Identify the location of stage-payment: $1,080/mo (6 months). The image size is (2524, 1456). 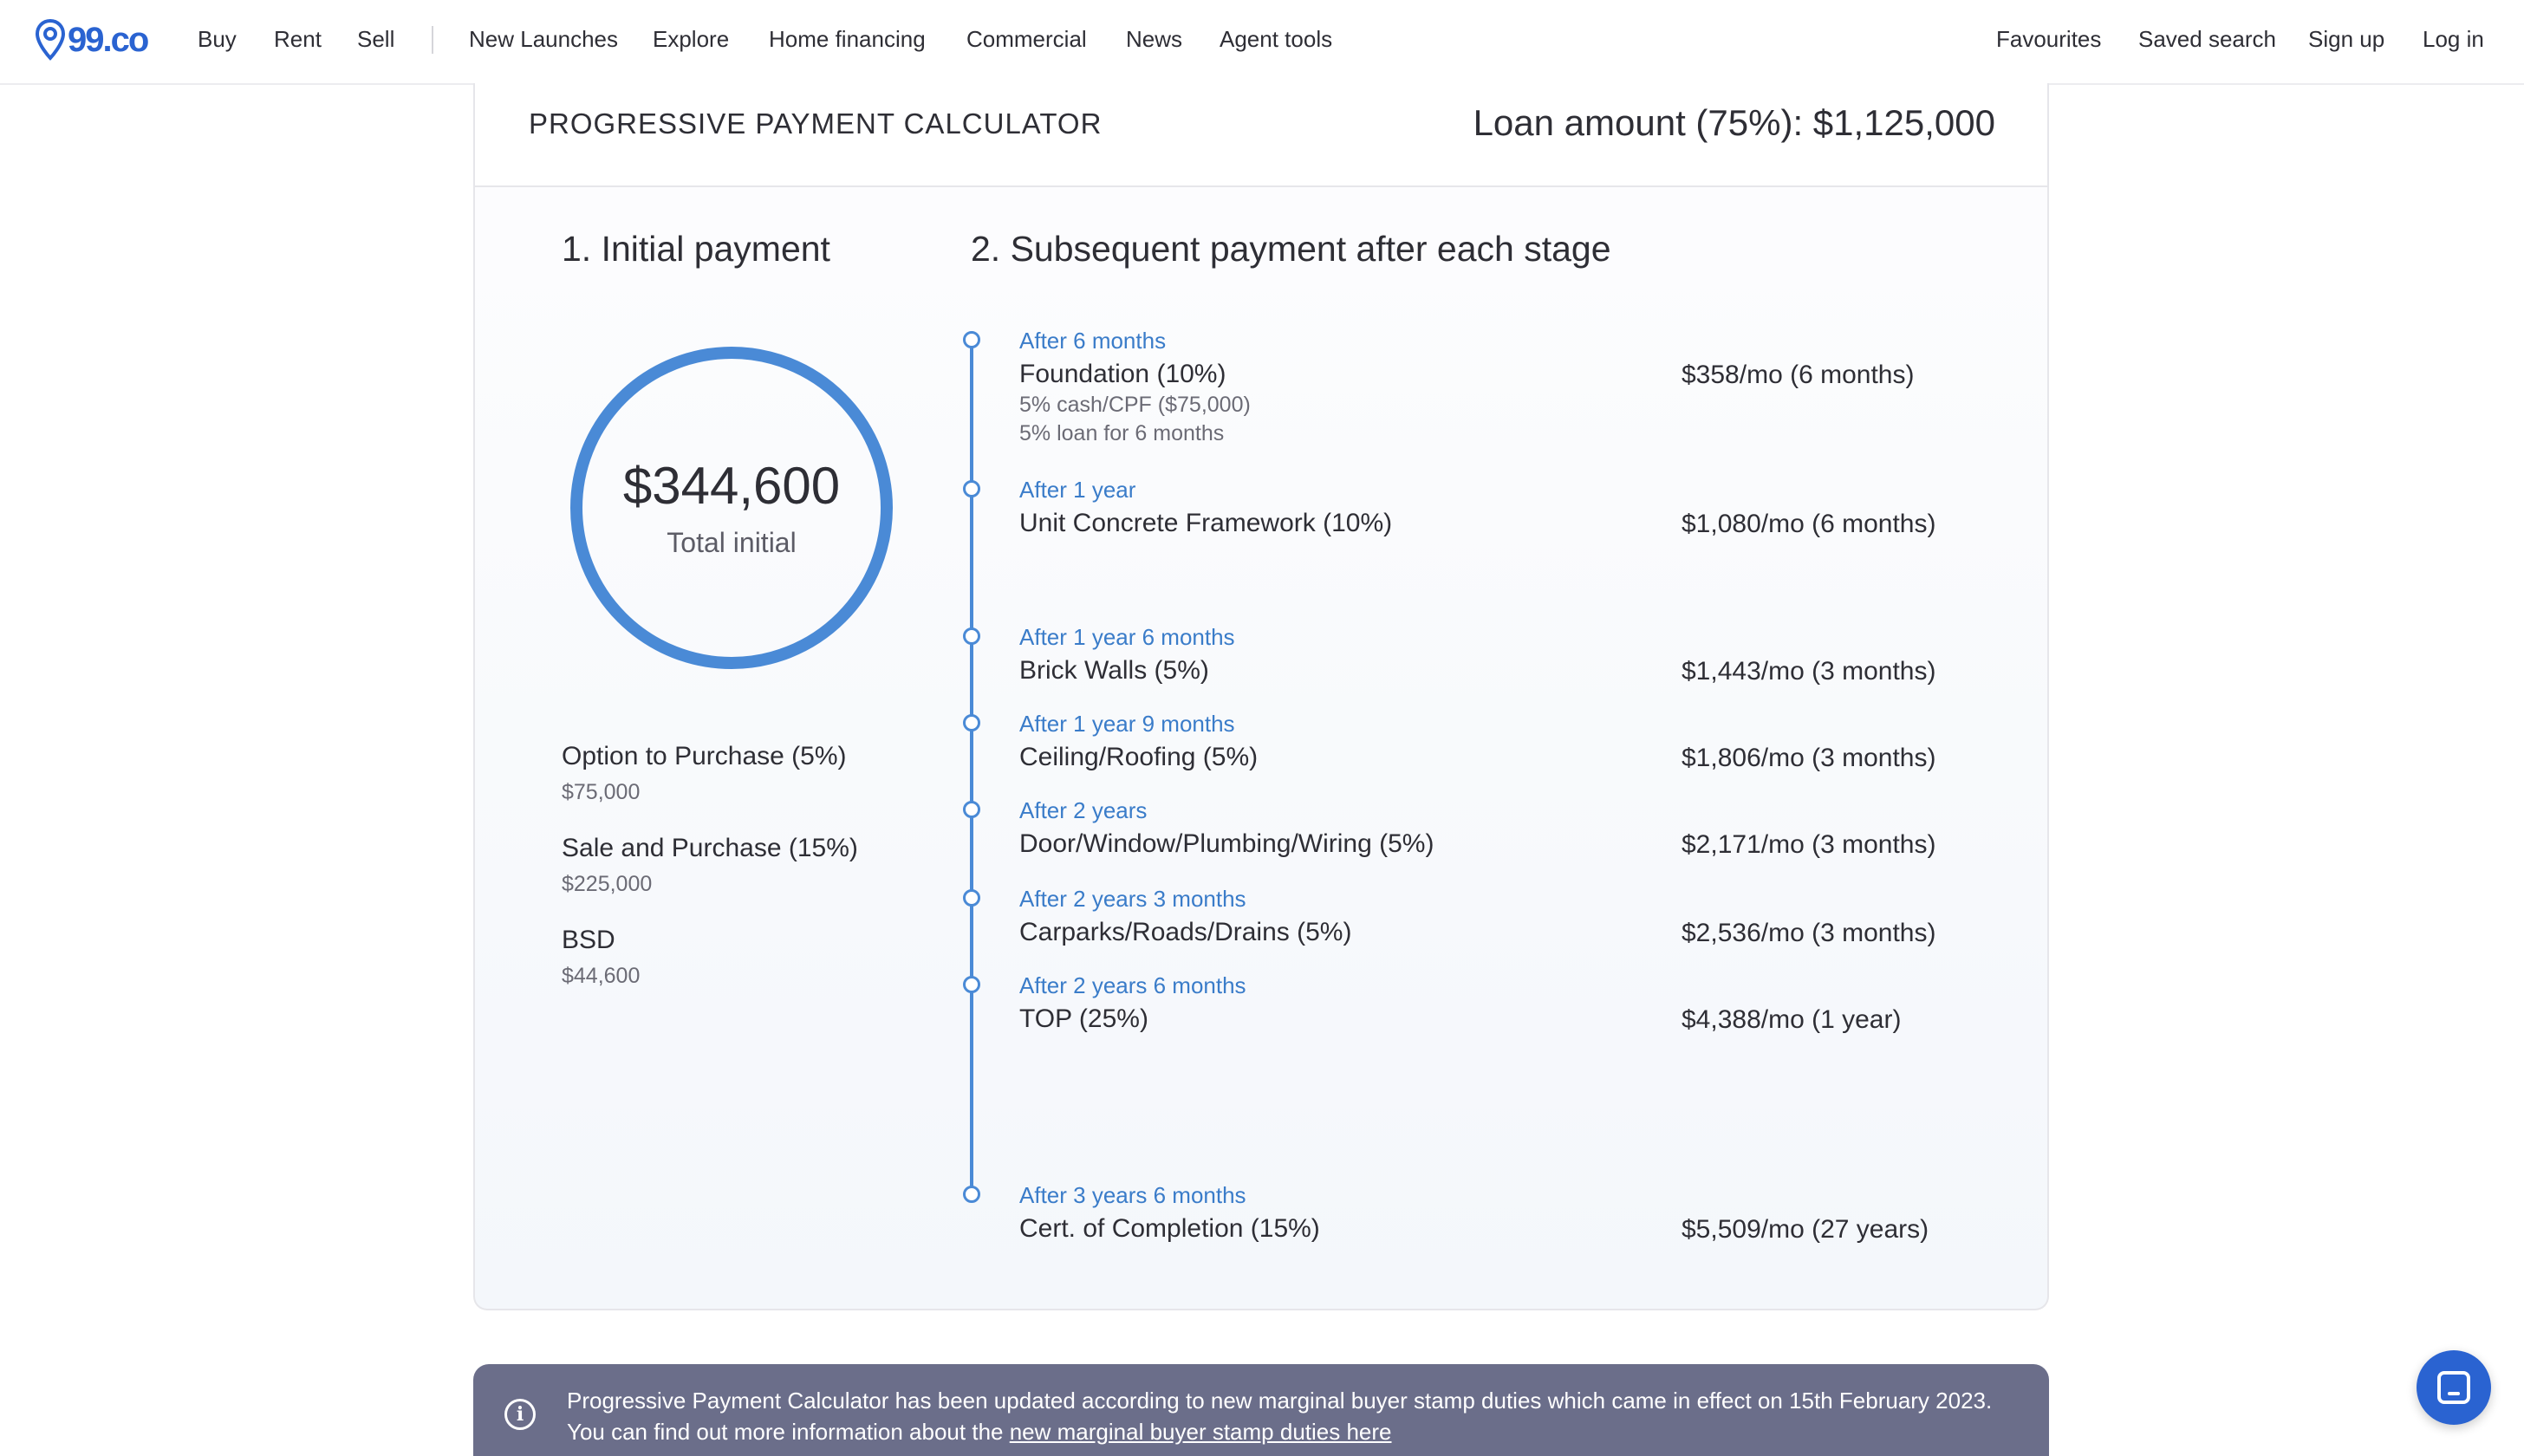
(1809, 524).